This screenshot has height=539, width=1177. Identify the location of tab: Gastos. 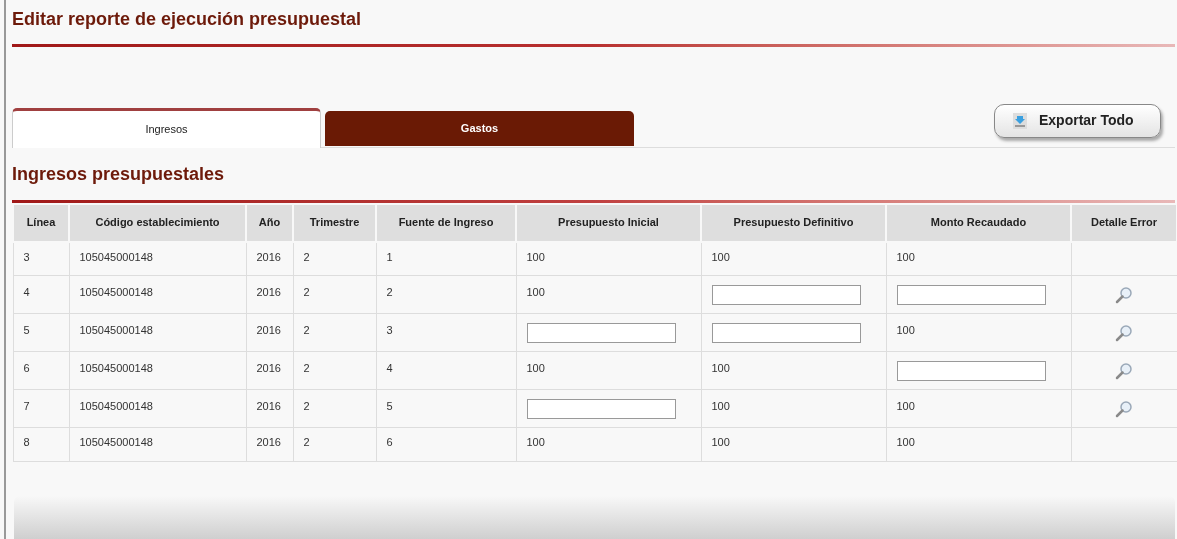
(479, 128).